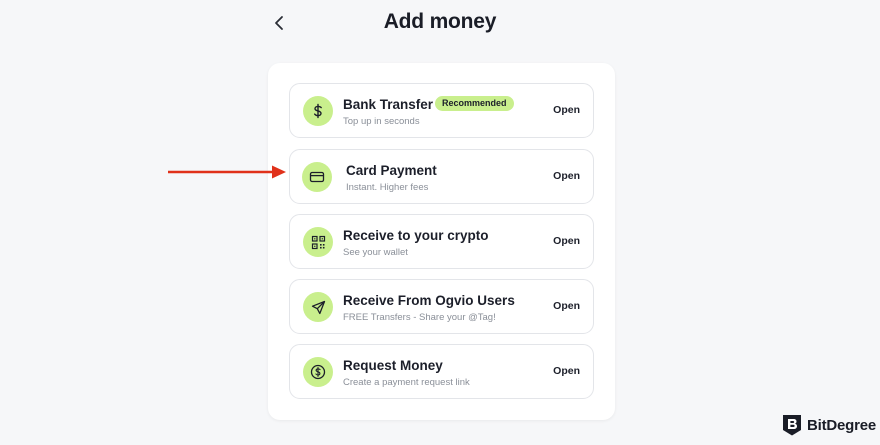 The height and width of the screenshot is (445, 880). What do you see at coordinates (387, 187) in the screenshot?
I see `option-subtitle: Instant. Higher fees` at bounding box center [387, 187].